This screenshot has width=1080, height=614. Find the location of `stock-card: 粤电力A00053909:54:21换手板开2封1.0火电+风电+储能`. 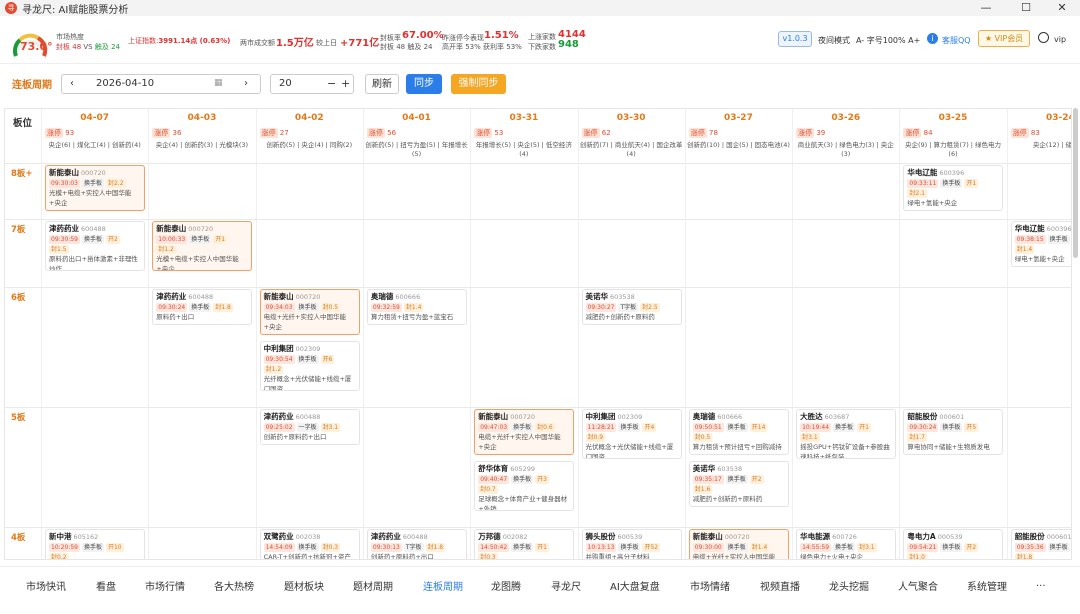

stock-card: 粤电力A00053909:54:21换手板开2封1.0火电+风电+储能 is located at coordinates (953, 544).